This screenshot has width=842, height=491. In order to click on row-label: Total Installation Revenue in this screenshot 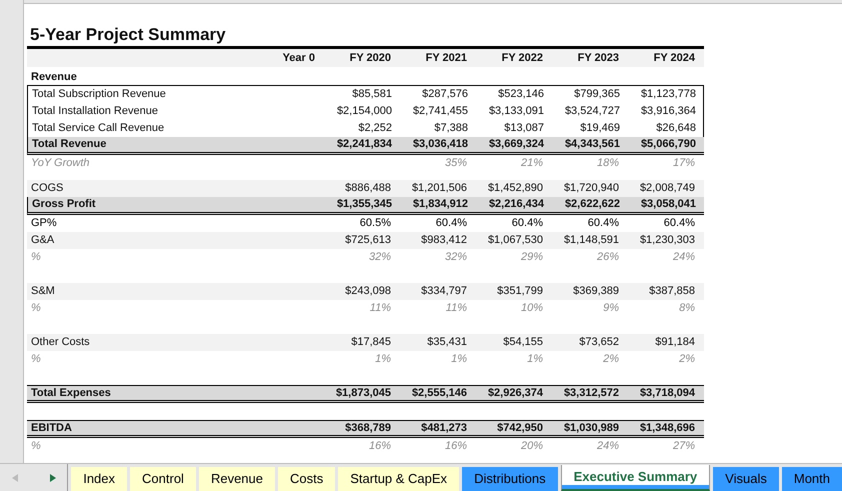, I will do `click(95, 112)`.